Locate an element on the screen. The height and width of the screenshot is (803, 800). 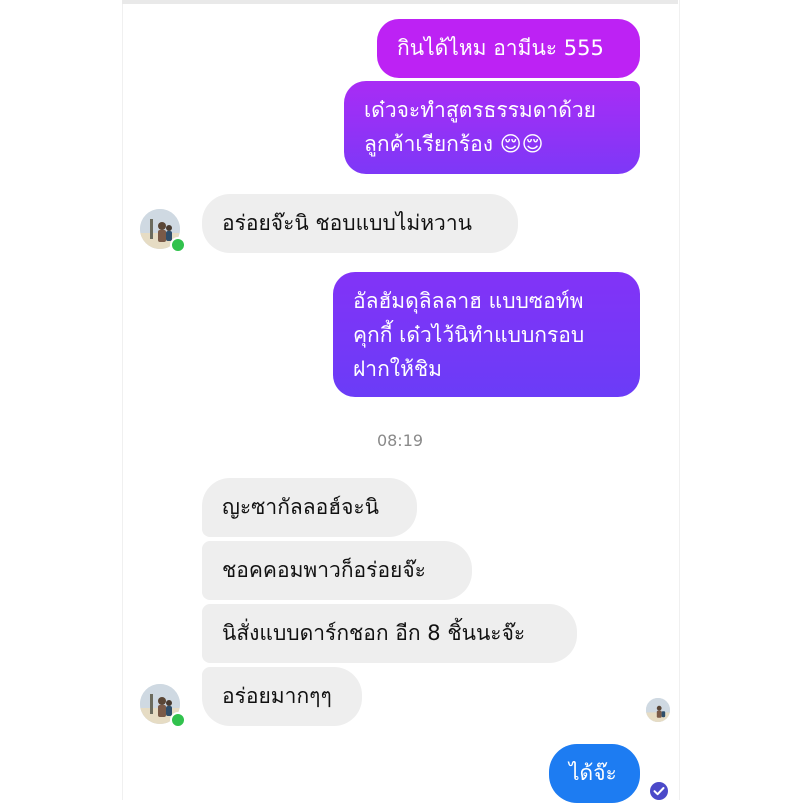
message-text: อร่อยมากๆๆ is located at coordinates (277, 696).